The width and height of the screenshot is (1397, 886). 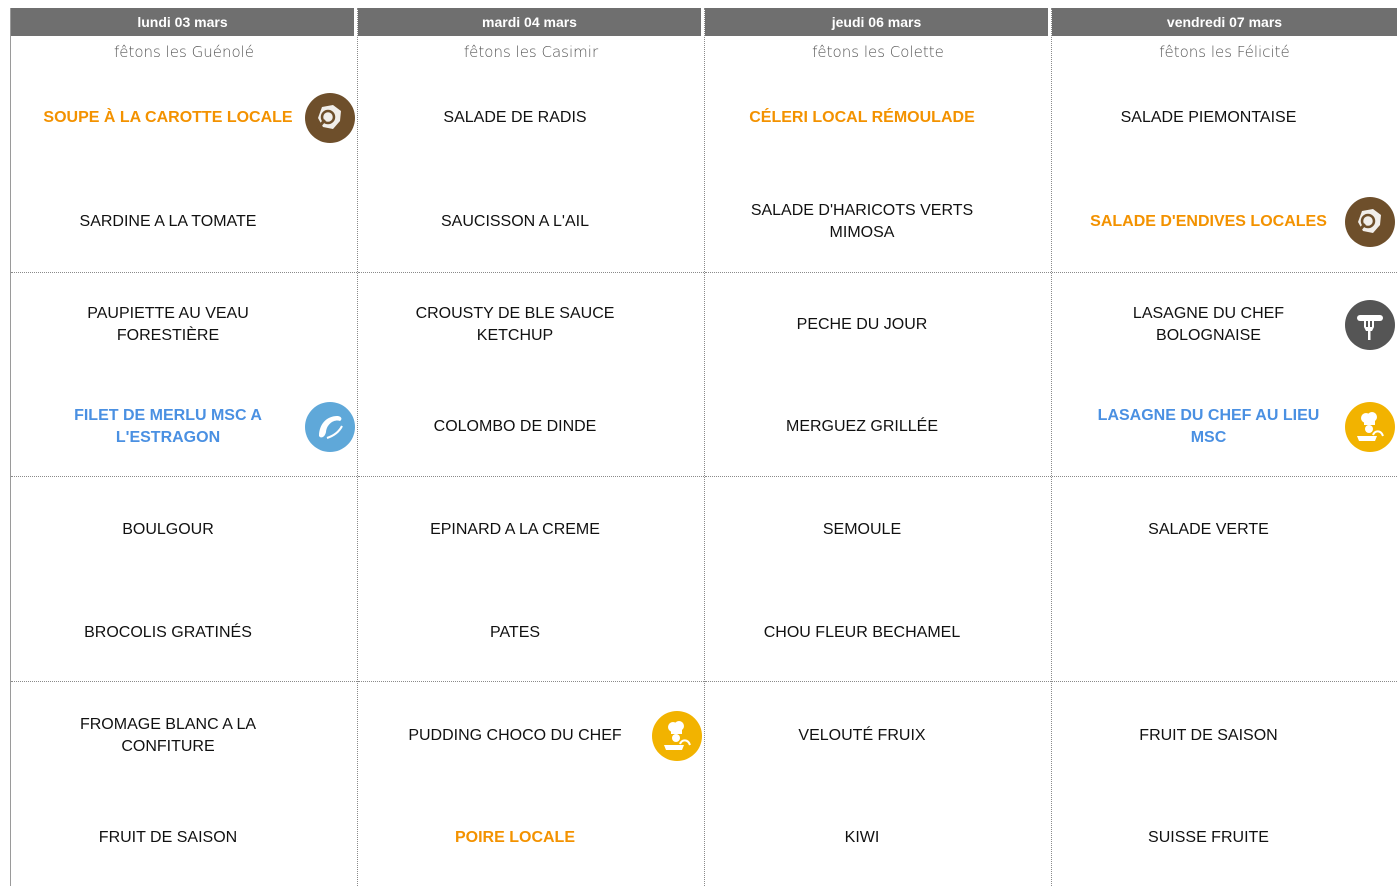 What do you see at coordinates (168, 117) in the screenshot?
I see `menu-item-label: SOUPE À LA CAROTTE LOCALE` at bounding box center [168, 117].